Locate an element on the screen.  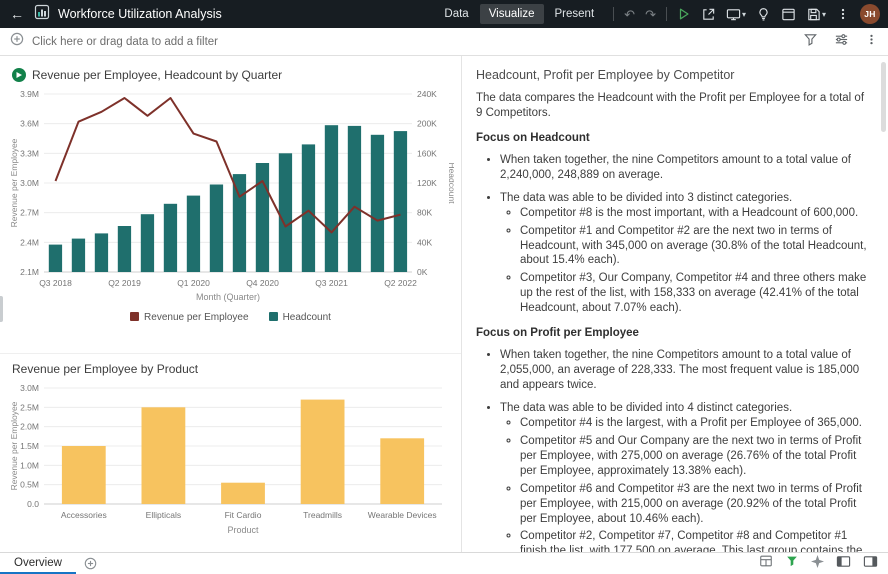
svg-text: 2.1M is located at coordinates (29, 272).